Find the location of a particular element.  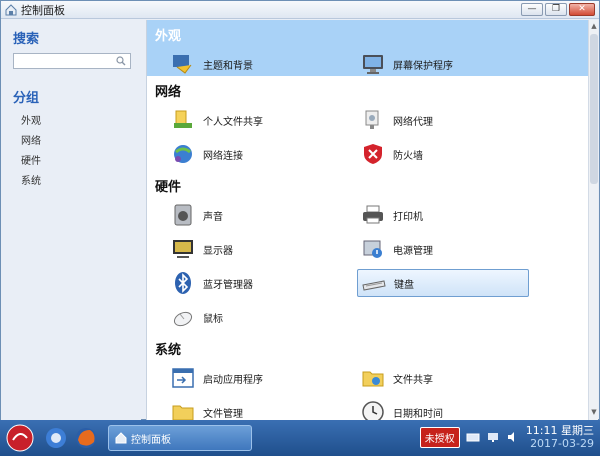

speaker-icon is located at coordinates (183, 215).